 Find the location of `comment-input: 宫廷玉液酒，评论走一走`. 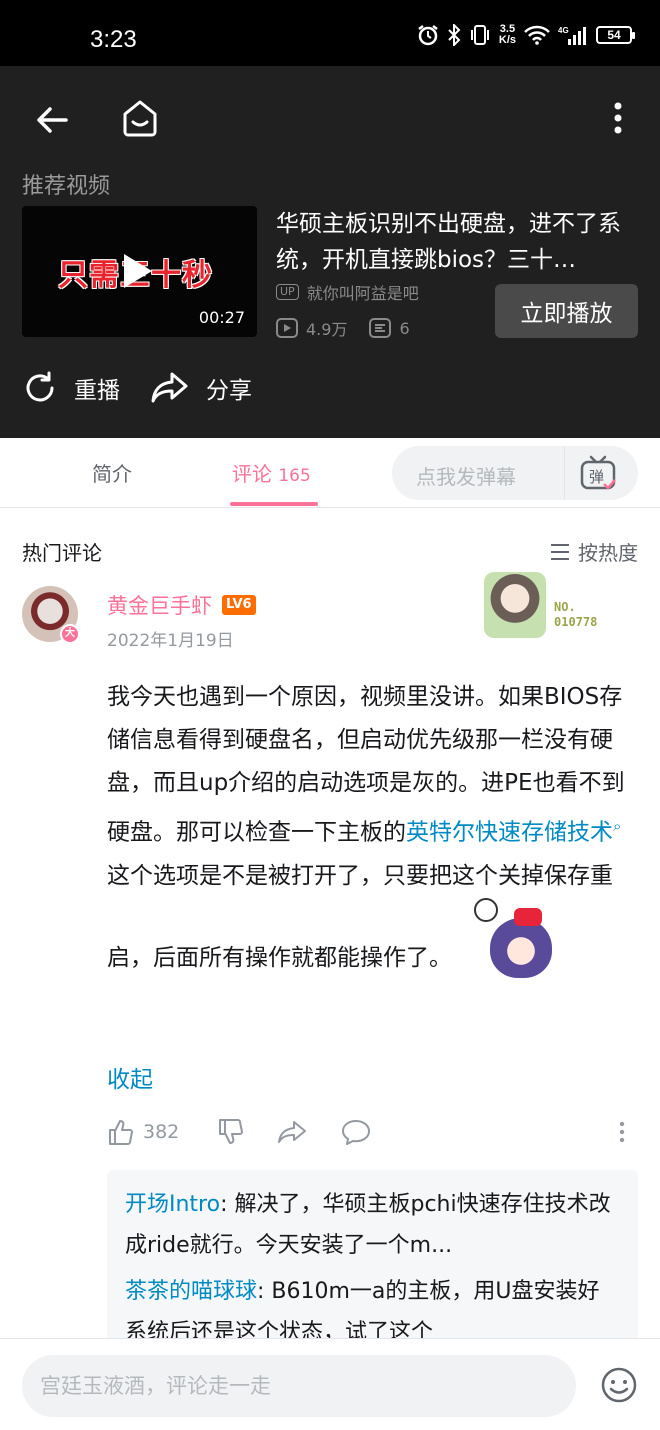

comment-input: 宫廷玉液酒，评论走一走 is located at coordinates (299, 1386).